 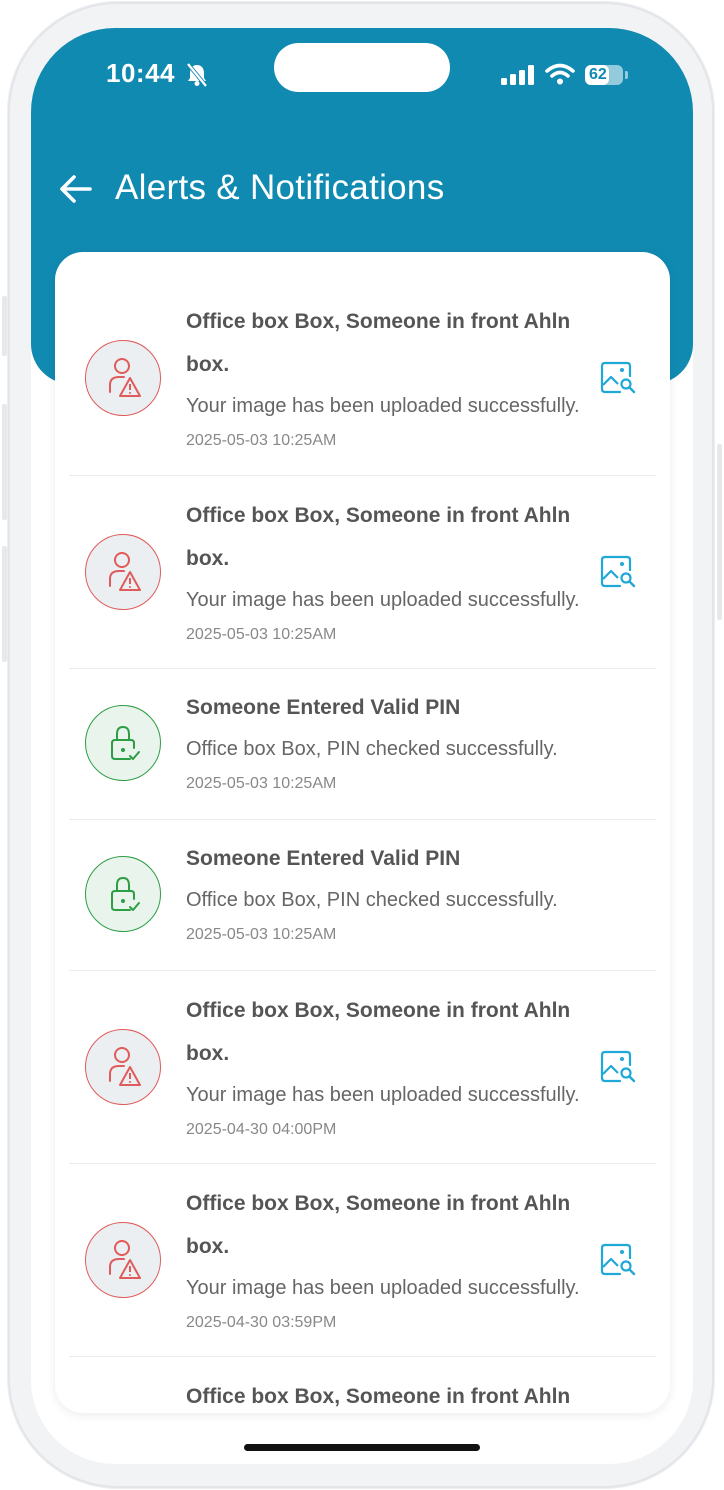 I want to click on phone-action-button, so click(x=4, y=326).